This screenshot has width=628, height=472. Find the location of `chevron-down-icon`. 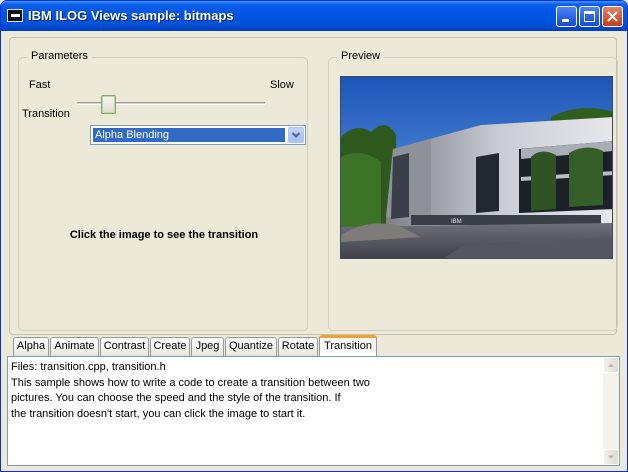

chevron-down-icon is located at coordinates (296, 135).